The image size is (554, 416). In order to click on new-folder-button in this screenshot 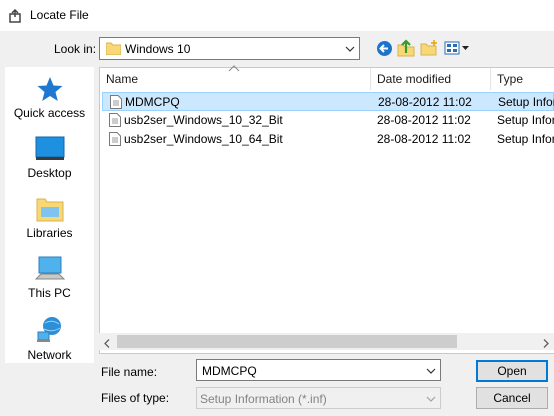, I will do `click(429, 48)`.